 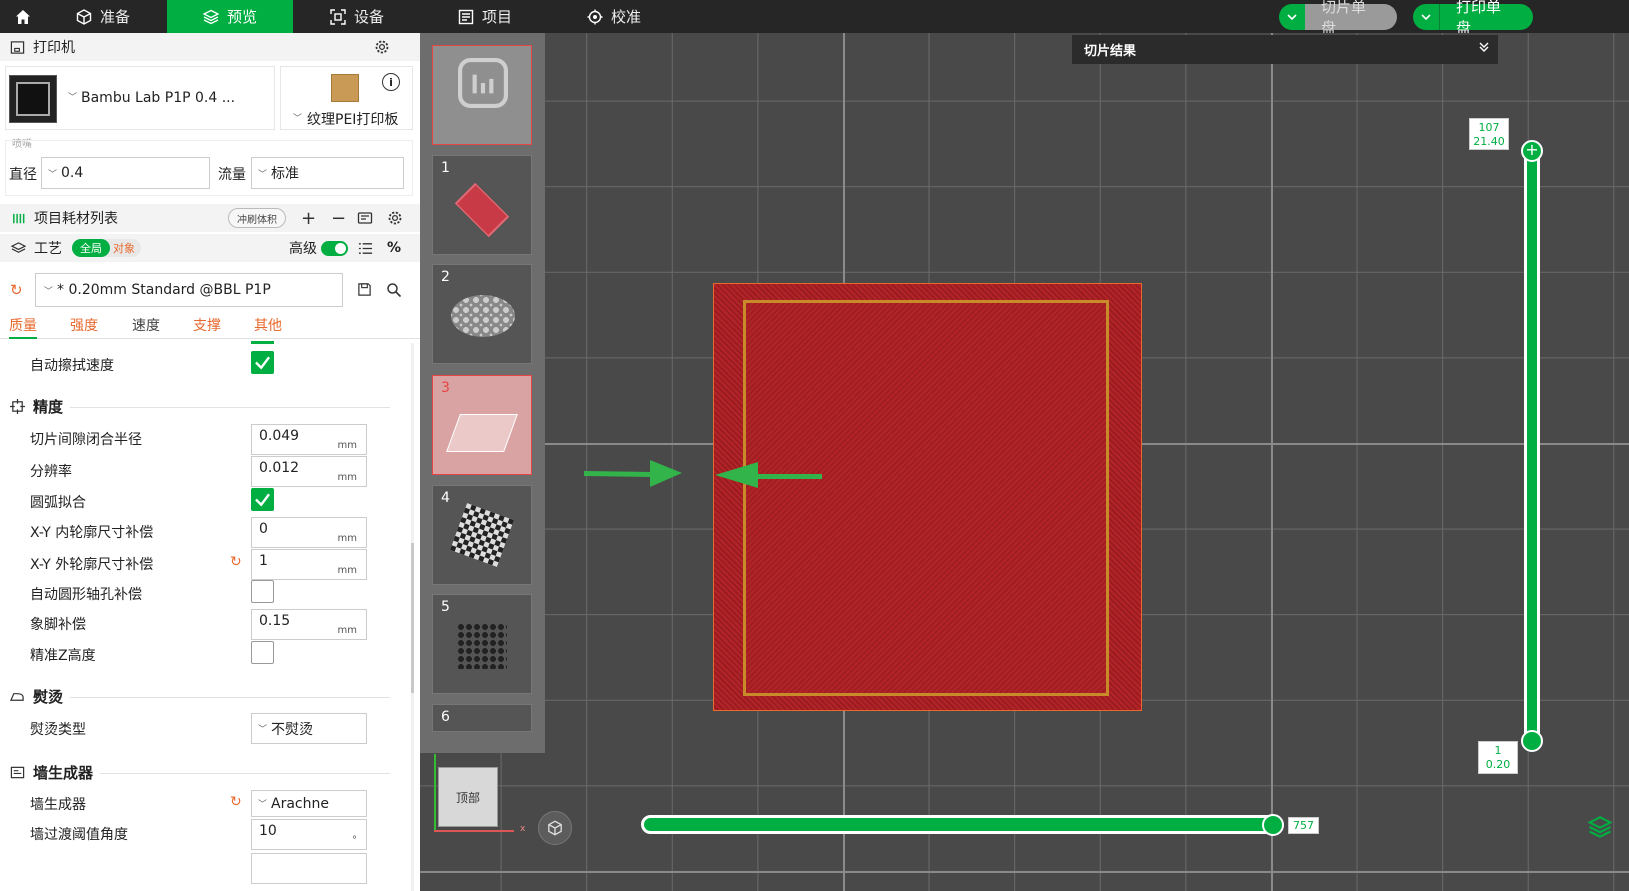 I want to click on advanced-toggle, so click(x=334, y=248).